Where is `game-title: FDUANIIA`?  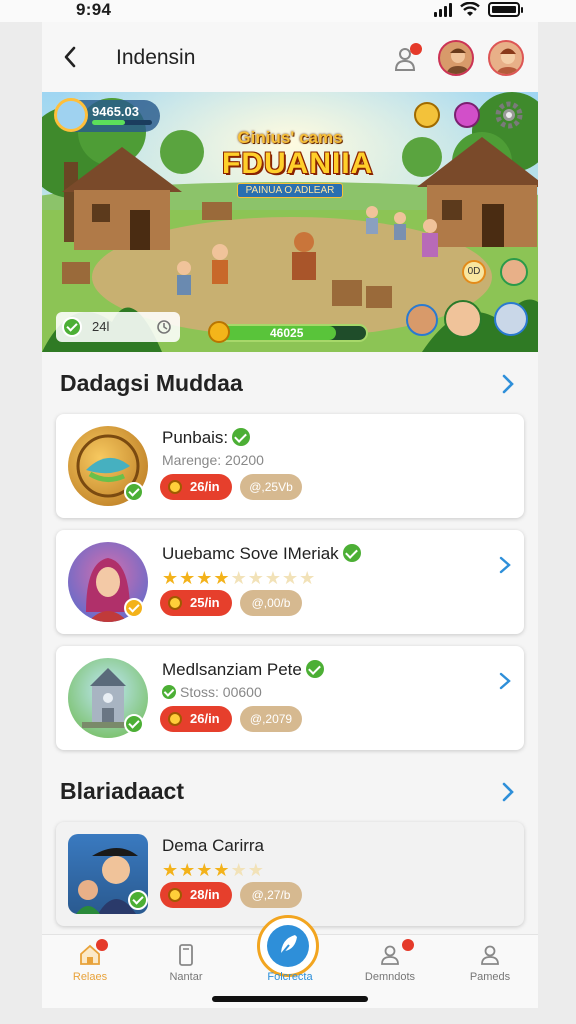
game-title: FDUANIIA is located at coordinates (298, 163).